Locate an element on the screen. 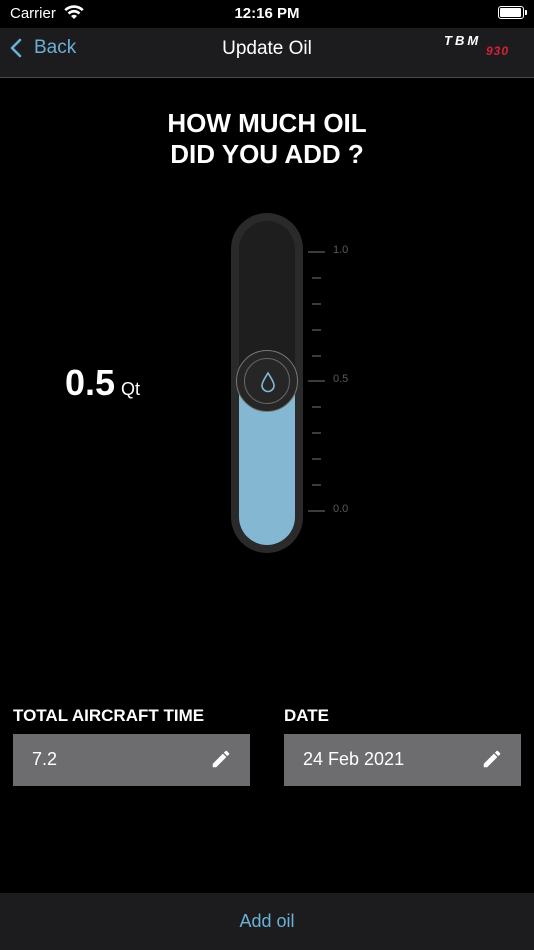  status-time: 12:16 PM is located at coordinates (267, 13).